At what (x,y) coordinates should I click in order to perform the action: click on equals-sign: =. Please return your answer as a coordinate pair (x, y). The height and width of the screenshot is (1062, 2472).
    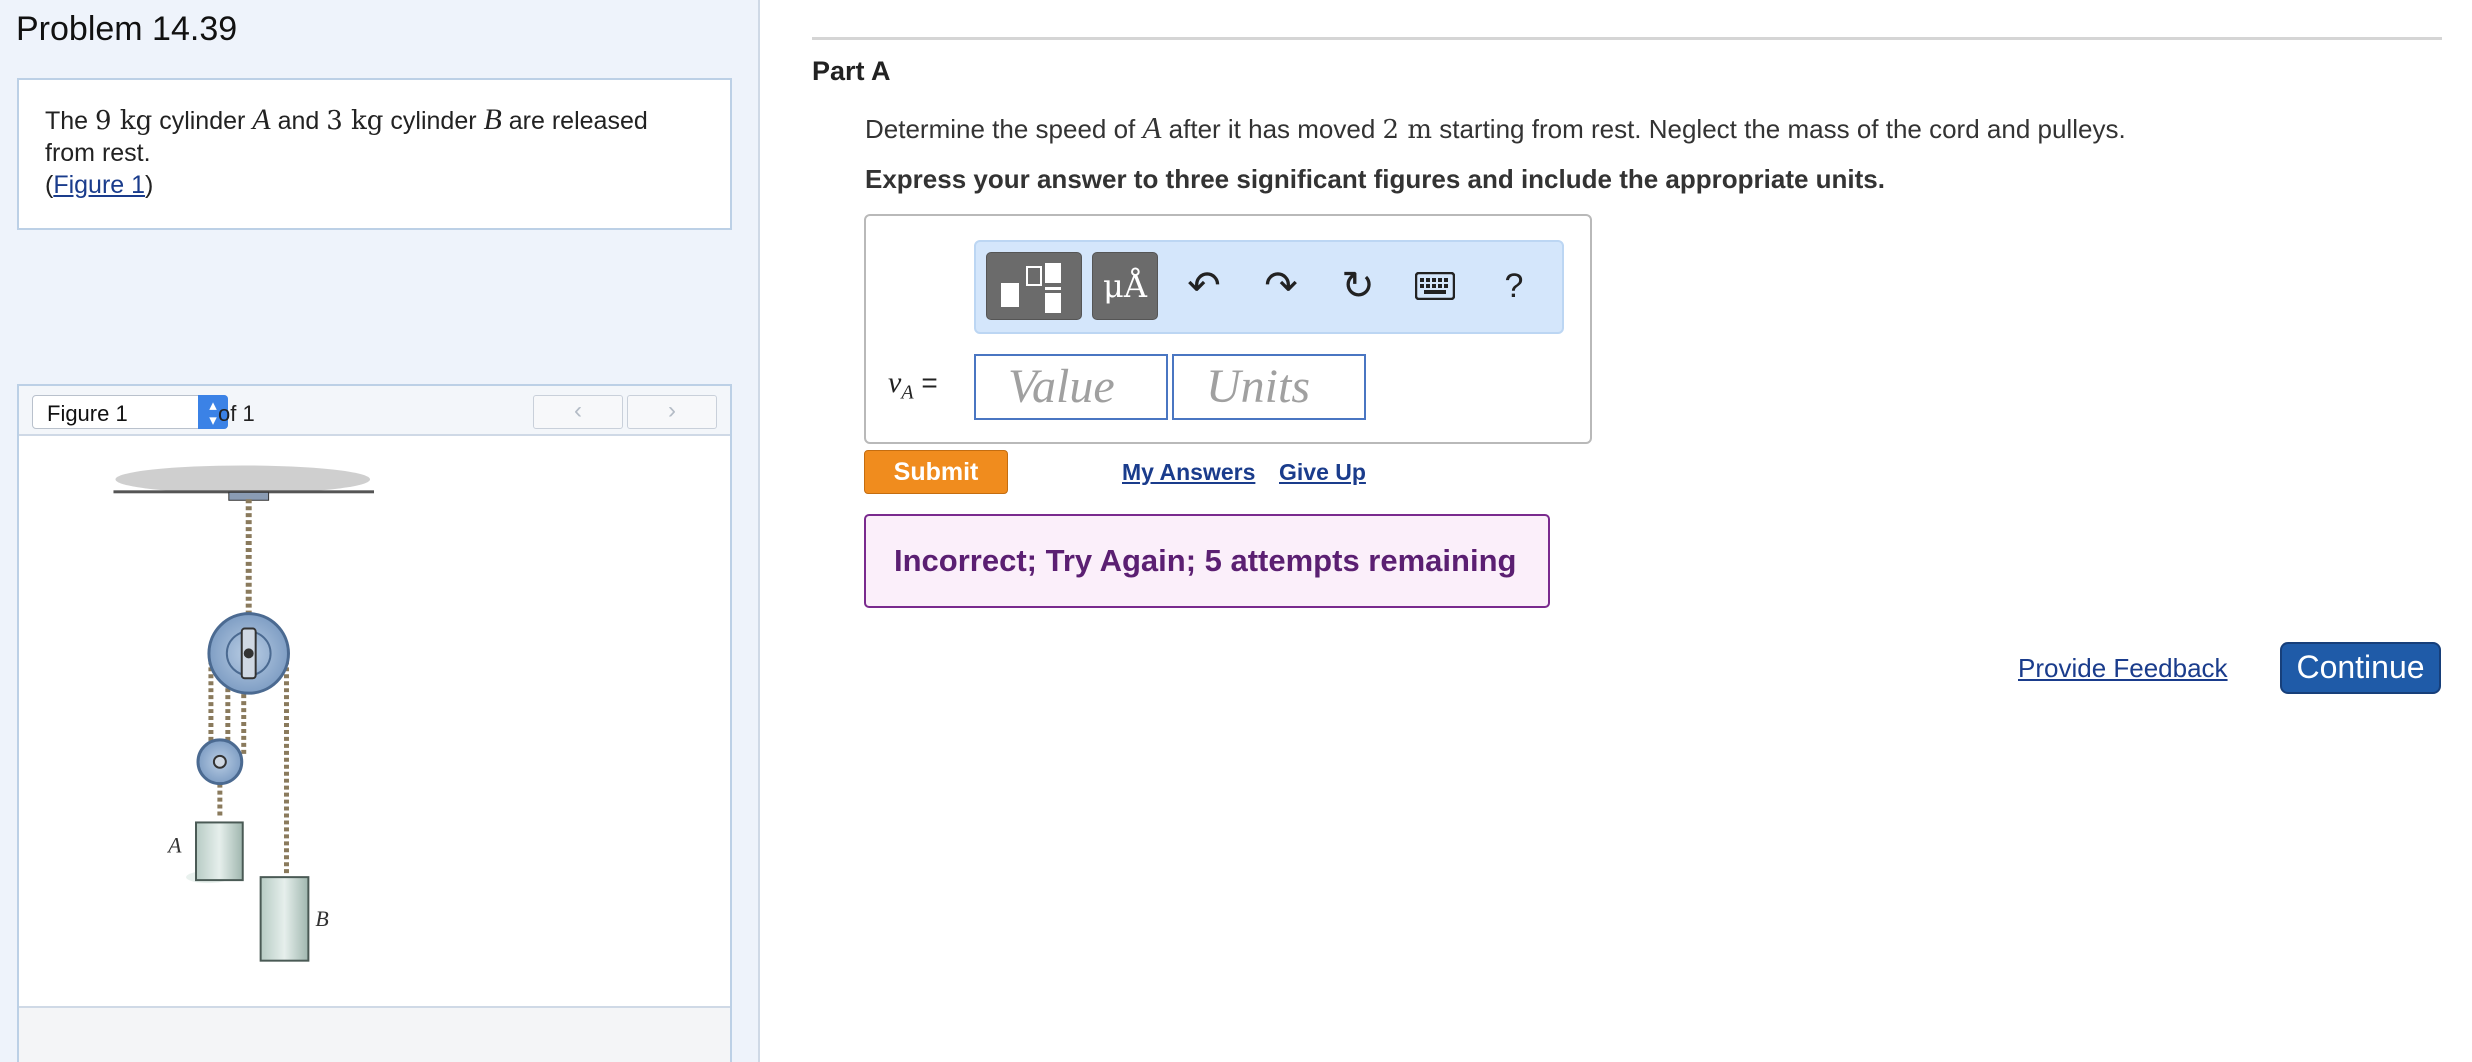
    Looking at the image, I should click on (929, 382).